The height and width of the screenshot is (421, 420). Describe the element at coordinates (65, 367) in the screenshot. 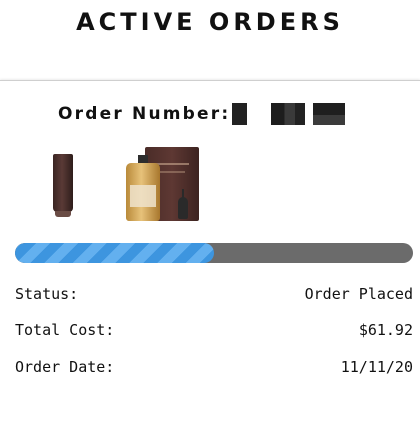

I see `order-date-label: Order Date:` at that location.